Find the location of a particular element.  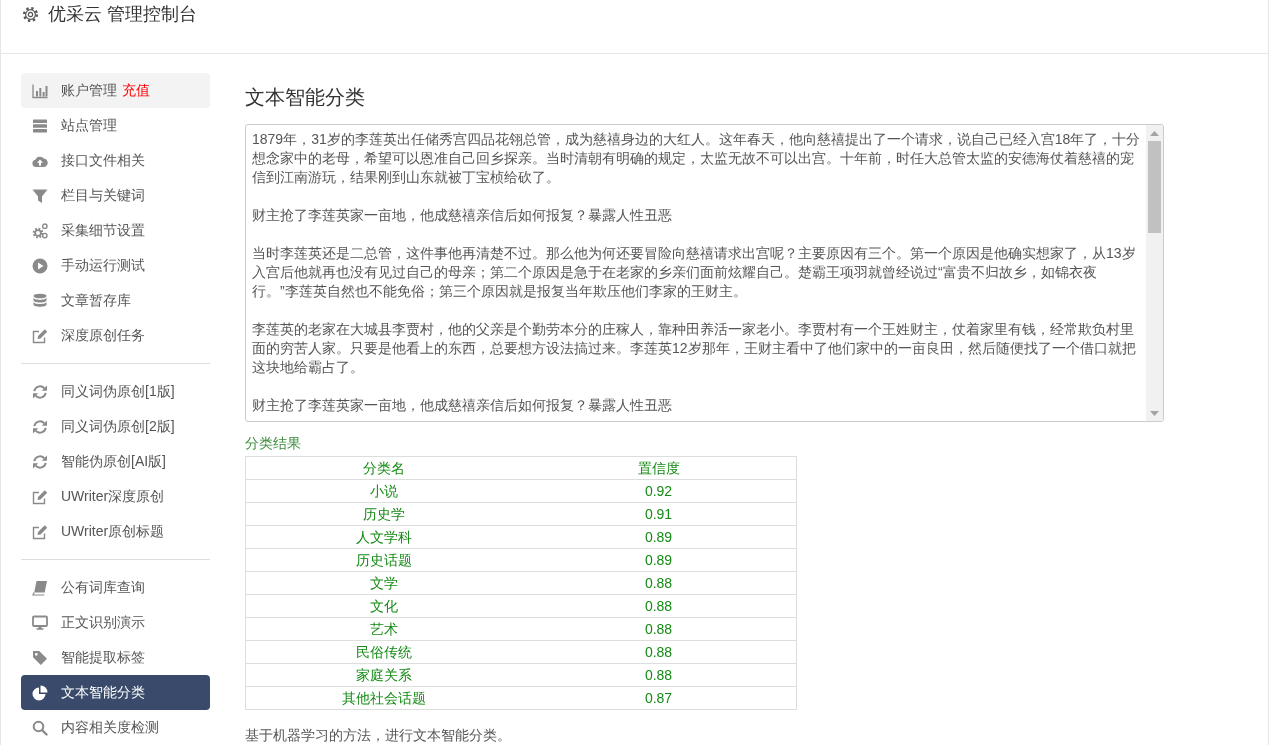

sidebar-item: 手动运行测试 is located at coordinates (115, 265).